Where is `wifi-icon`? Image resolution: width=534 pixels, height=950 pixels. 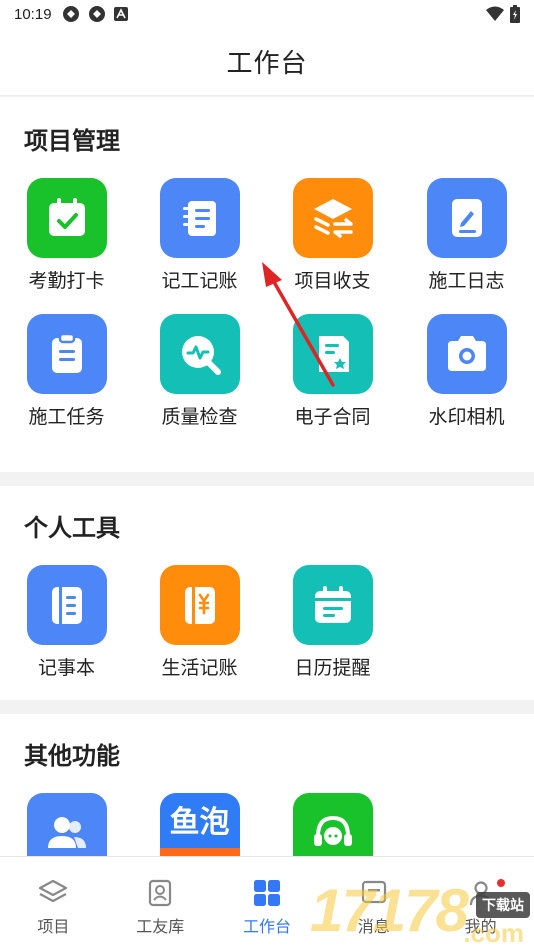 wifi-icon is located at coordinates (495, 13).